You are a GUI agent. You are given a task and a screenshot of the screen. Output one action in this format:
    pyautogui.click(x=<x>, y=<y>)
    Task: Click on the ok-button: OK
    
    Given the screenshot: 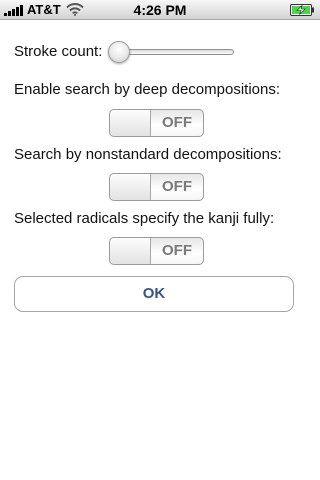 What is the action you would take?
    pyautogui.click(x=154, y=294)
    